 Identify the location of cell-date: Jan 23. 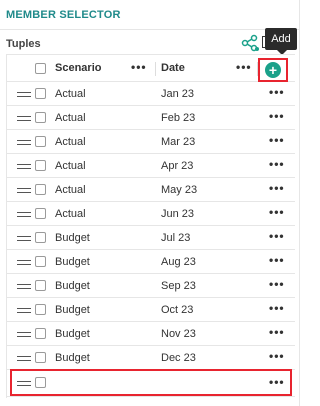
(177, 94).